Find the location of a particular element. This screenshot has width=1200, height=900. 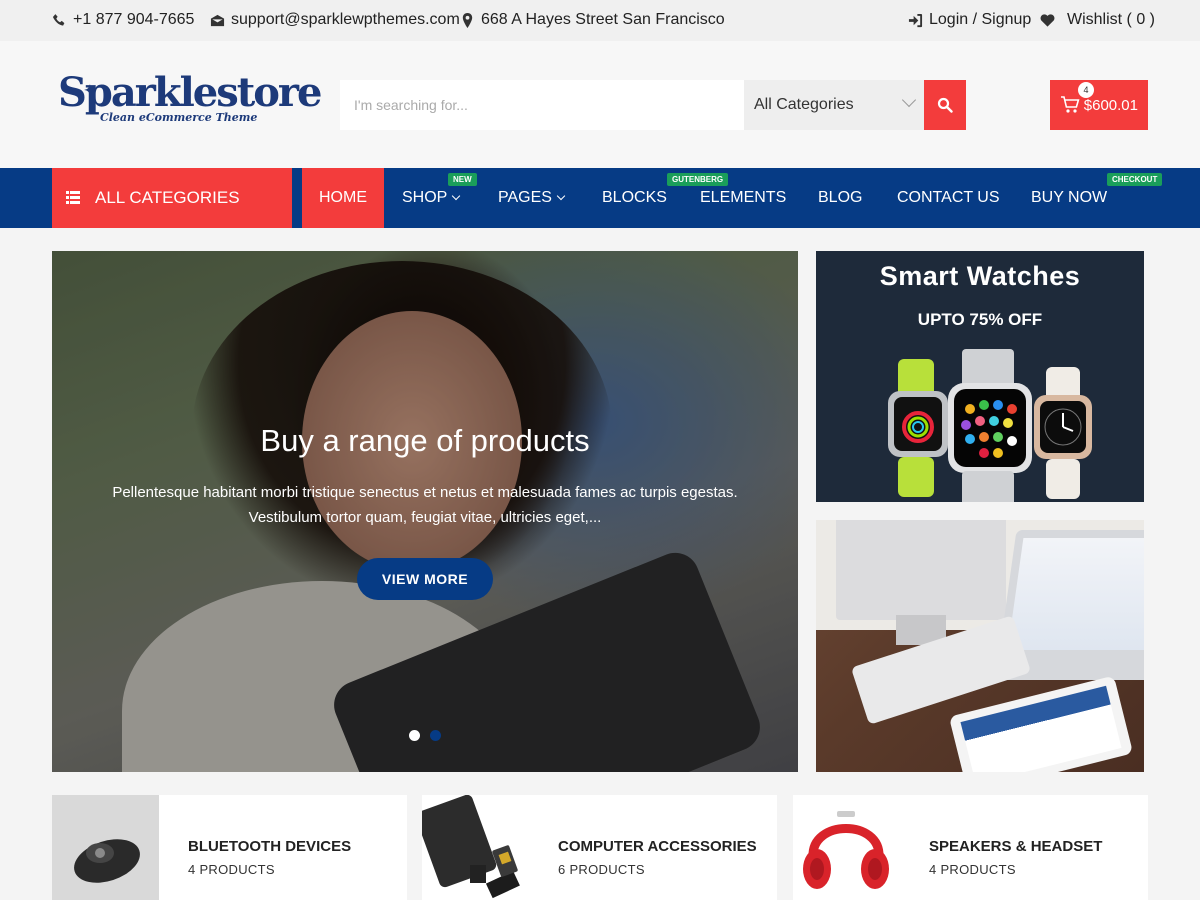

desk-photo-tablet-screen is located at coordinates (1041, 728).